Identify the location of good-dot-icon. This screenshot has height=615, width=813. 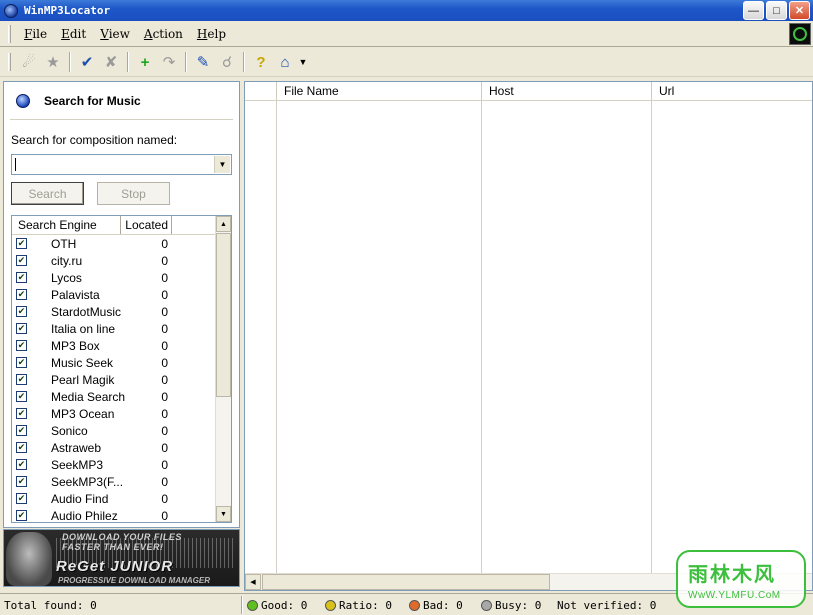
(252, 605).